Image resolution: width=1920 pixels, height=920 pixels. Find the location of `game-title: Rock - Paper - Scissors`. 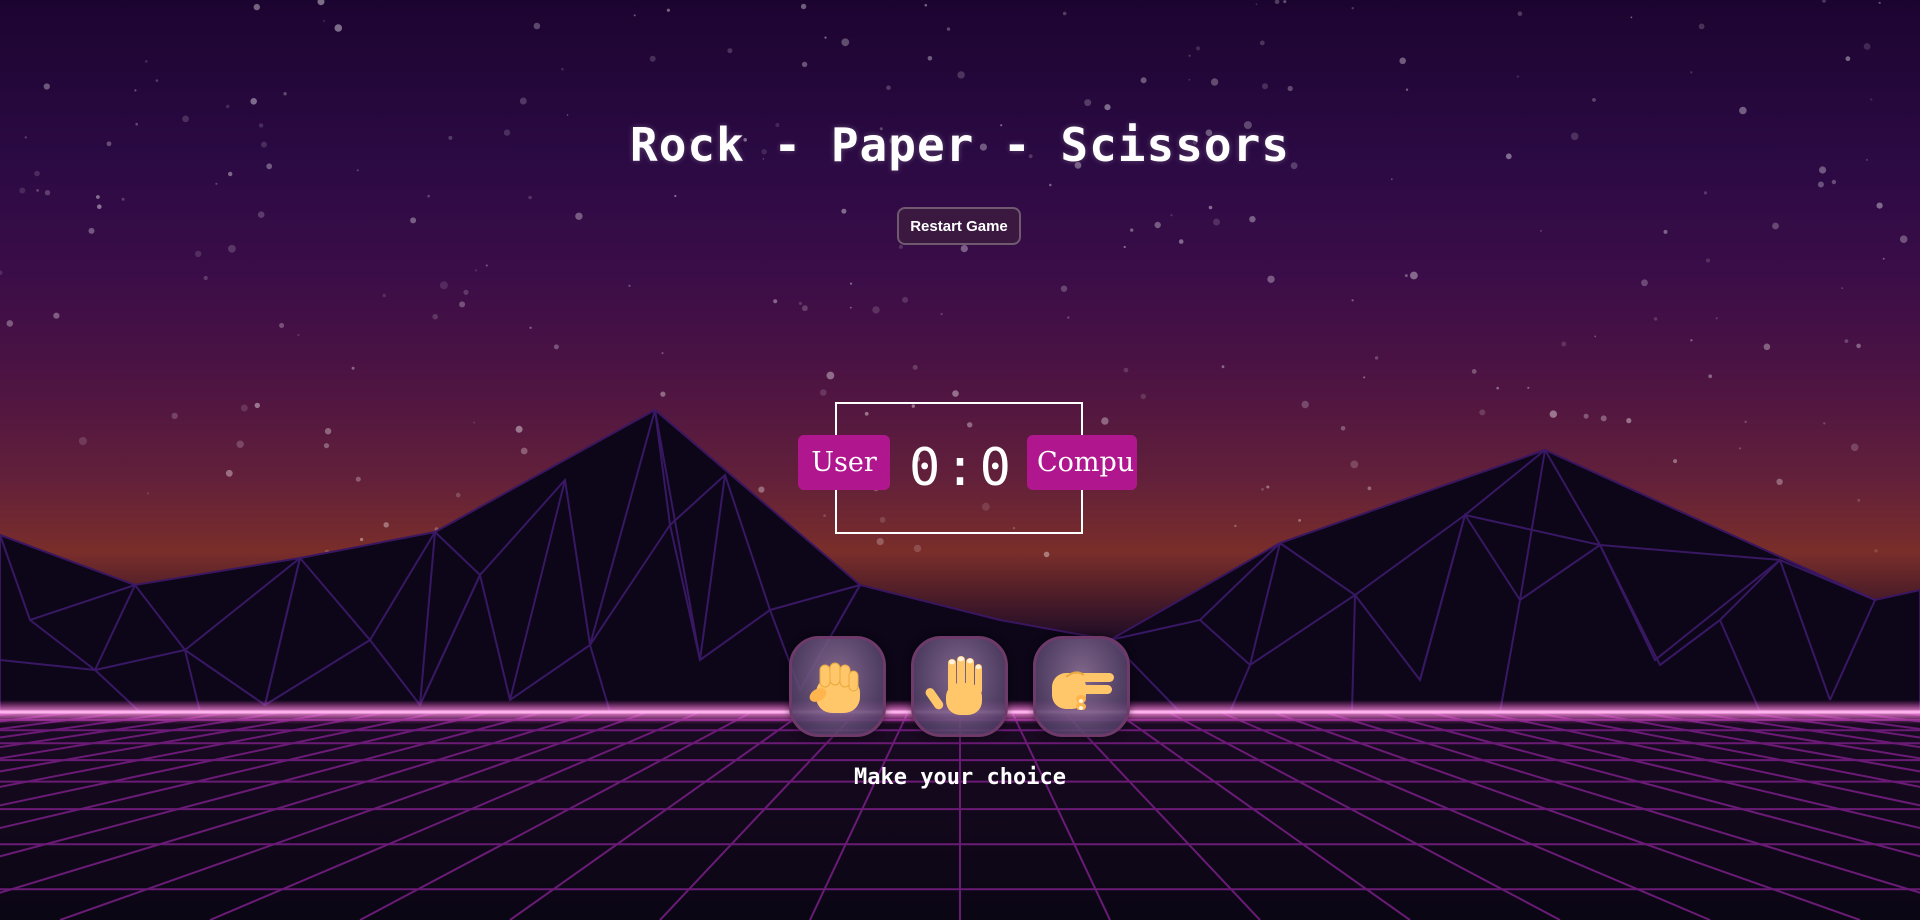

game-title: Rock - Paper - Scissors is located at coordinates (960, 145).